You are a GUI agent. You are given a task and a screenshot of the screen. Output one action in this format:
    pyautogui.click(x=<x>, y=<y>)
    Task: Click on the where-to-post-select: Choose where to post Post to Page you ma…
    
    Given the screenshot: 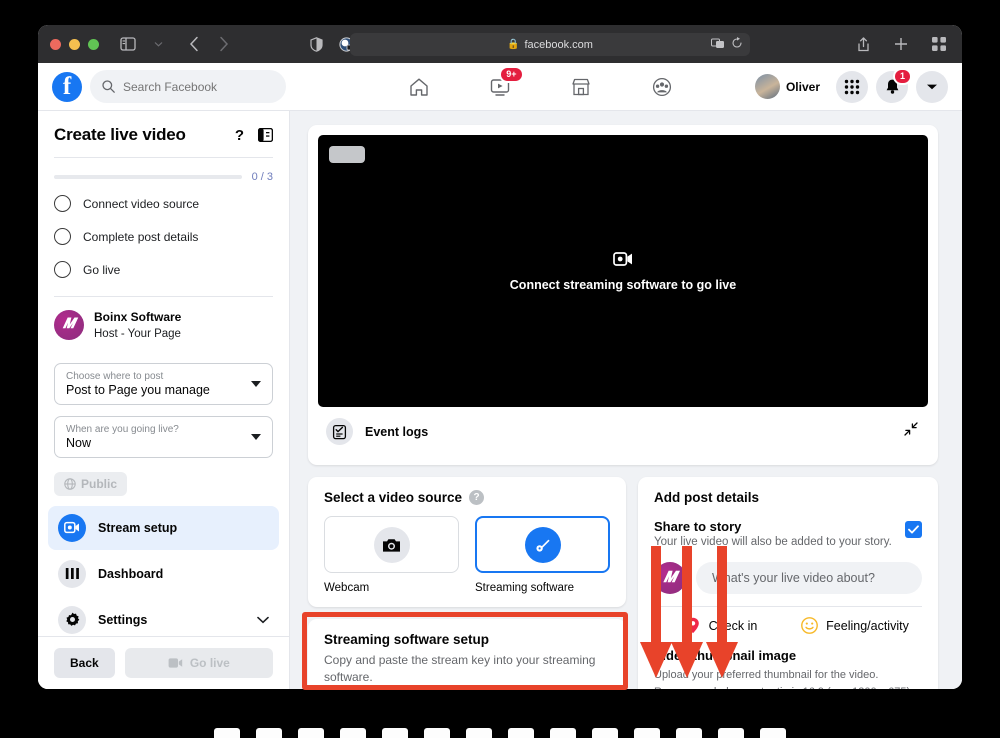 What is the action you would take?
    pyautogui.click(x=163, y=383)
    